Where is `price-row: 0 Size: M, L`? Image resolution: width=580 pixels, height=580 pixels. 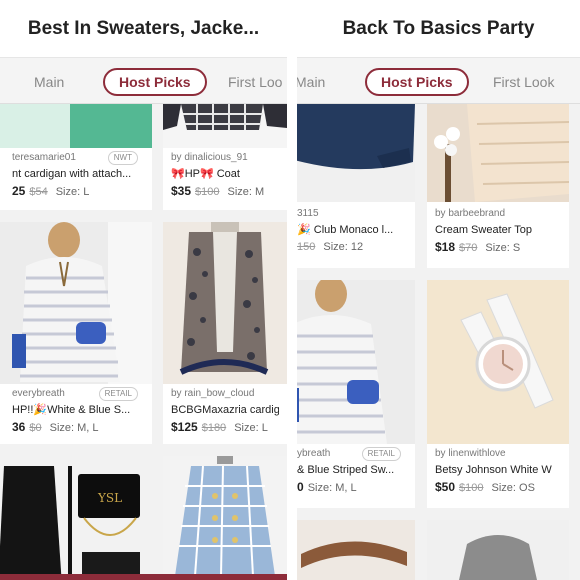 price-row: 0 Size: M, L is located at coordinates (352, 487).